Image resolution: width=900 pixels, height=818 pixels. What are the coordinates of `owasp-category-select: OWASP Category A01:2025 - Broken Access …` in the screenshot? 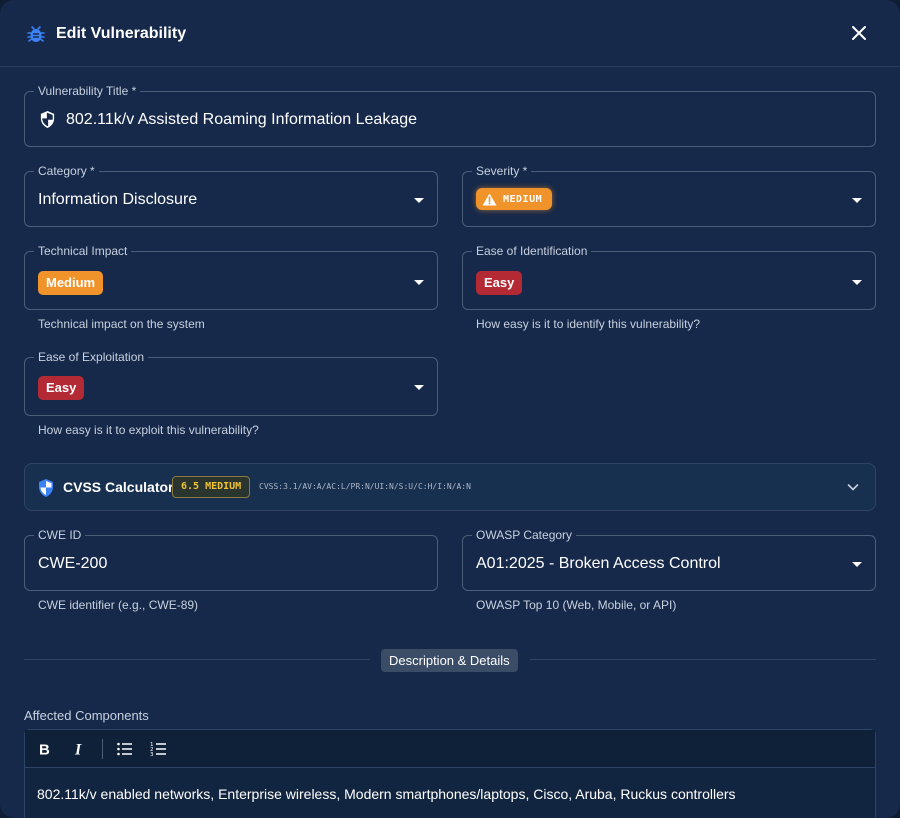 It's located at (669, 559).